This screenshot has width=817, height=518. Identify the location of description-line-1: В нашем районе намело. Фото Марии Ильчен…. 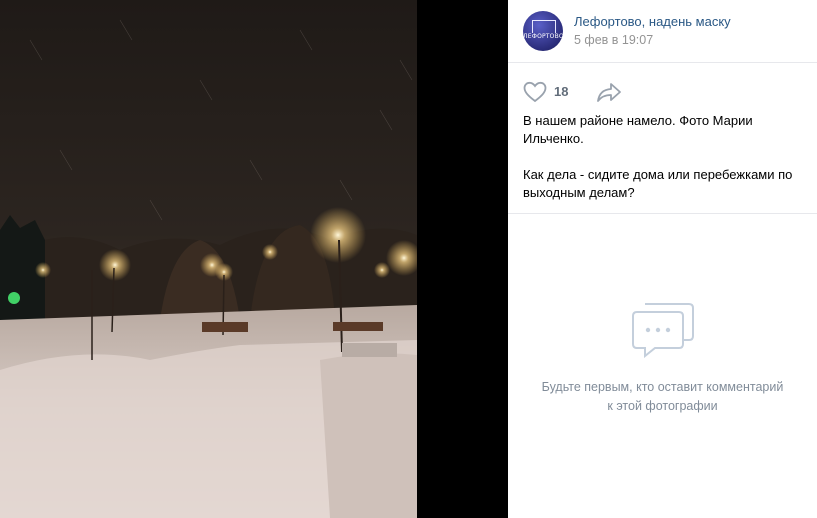
(638, 129).